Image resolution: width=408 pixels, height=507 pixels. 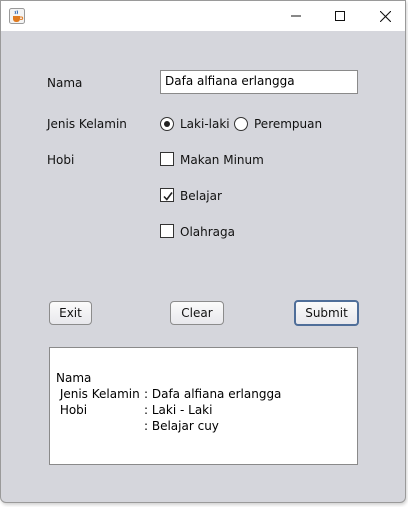 I want to click on maximize-button, so click(x=340, y=16).